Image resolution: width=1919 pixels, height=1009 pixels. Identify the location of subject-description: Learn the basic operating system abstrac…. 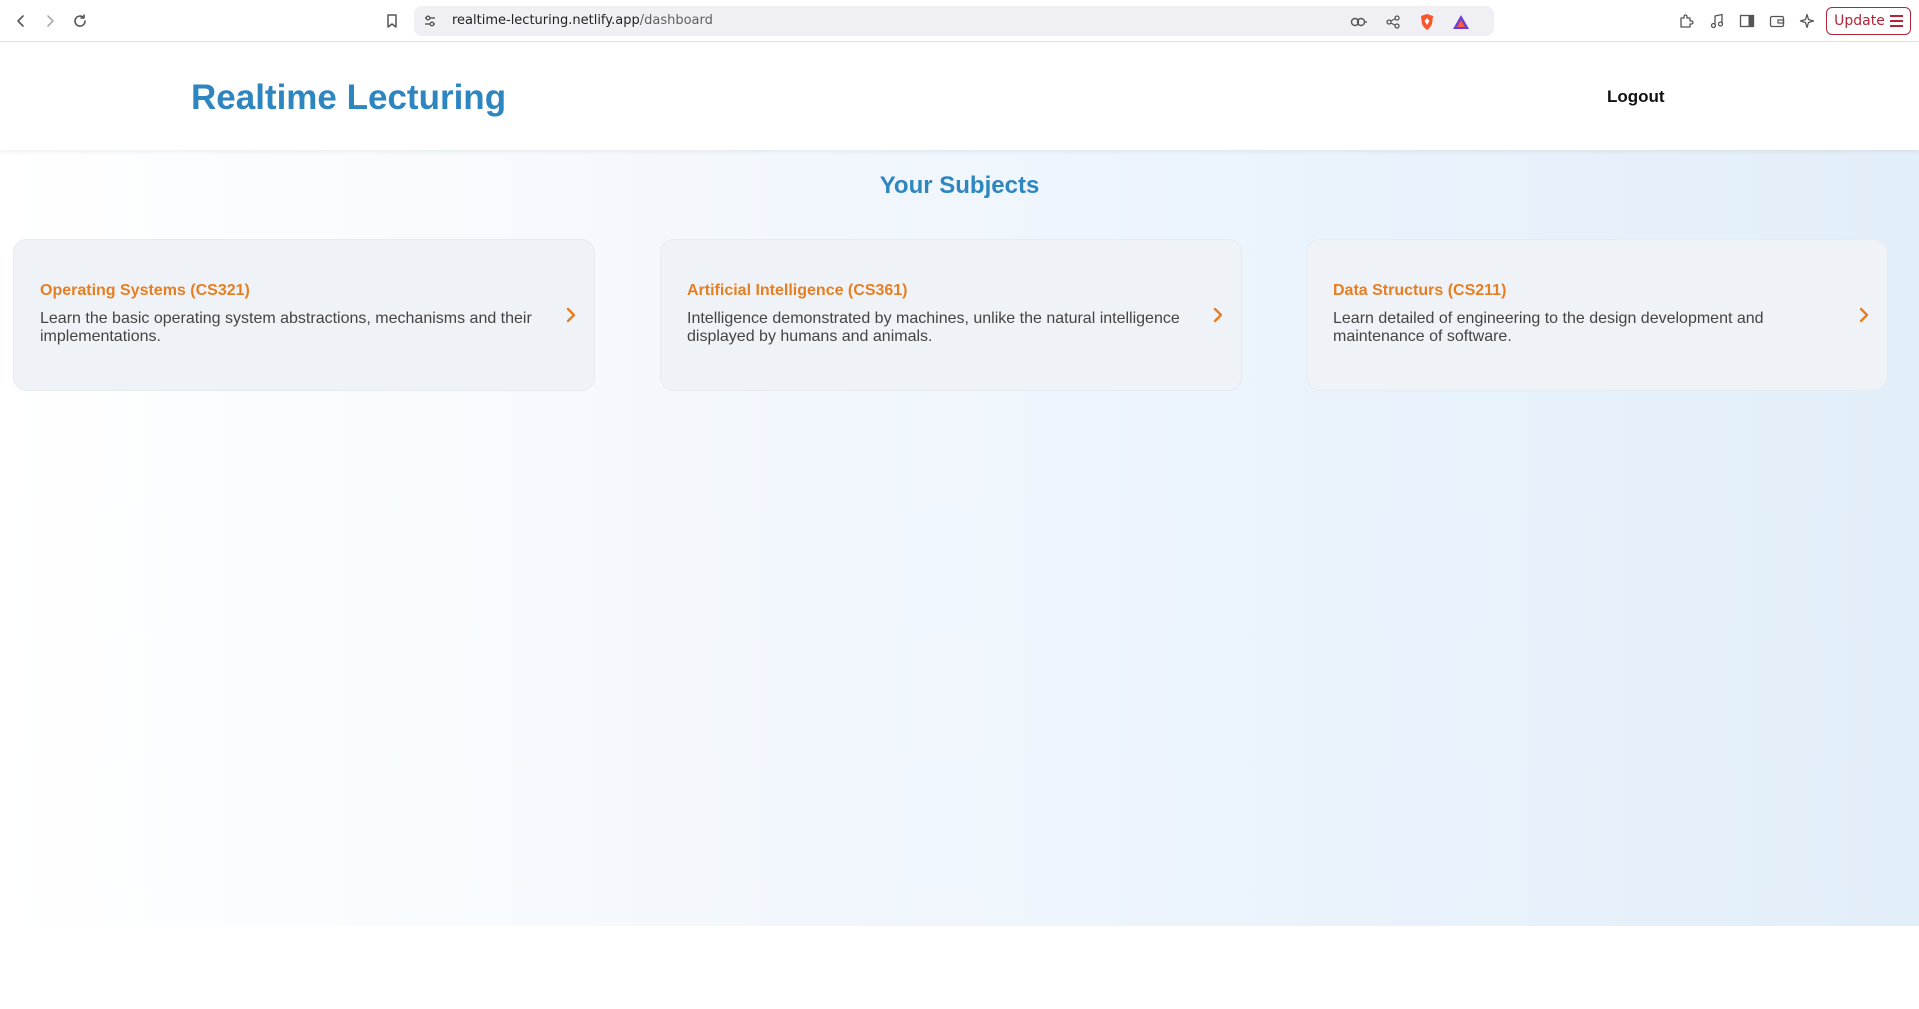
(286, 327).